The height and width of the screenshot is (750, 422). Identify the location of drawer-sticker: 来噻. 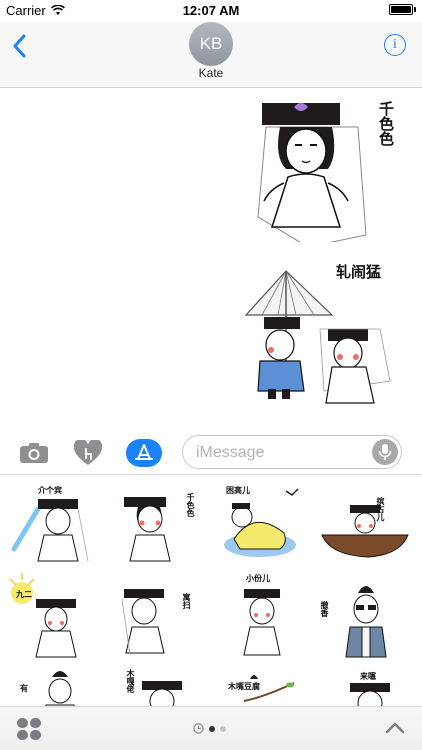
(368, 683).